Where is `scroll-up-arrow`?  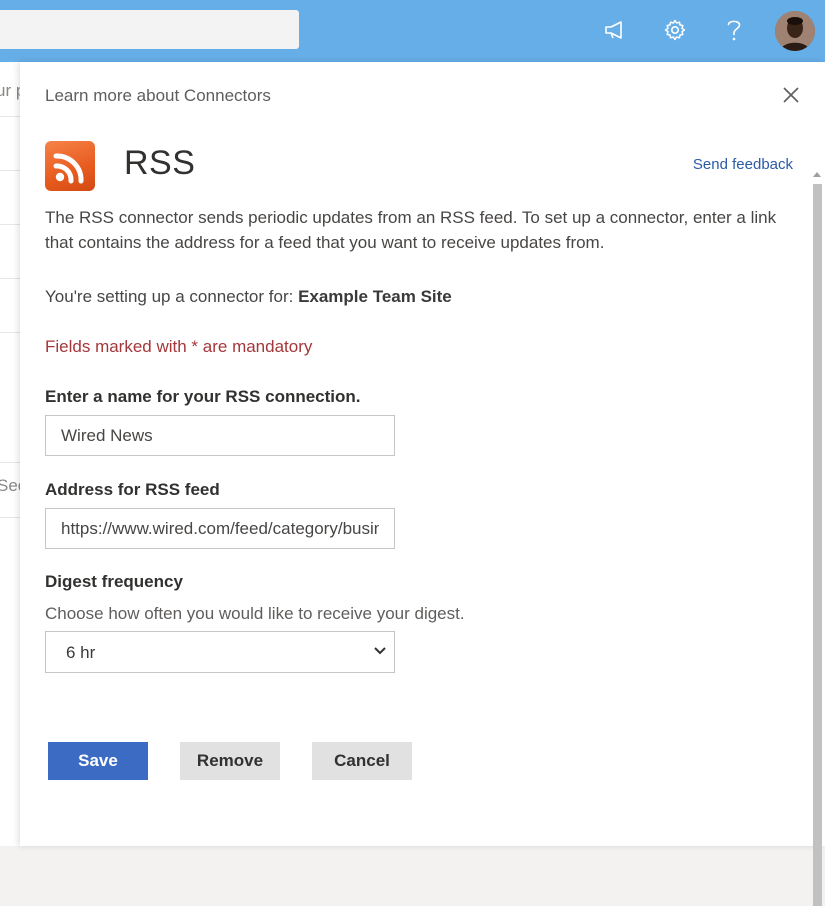
scroll-up-arrow is located at coordinates (817, 174).